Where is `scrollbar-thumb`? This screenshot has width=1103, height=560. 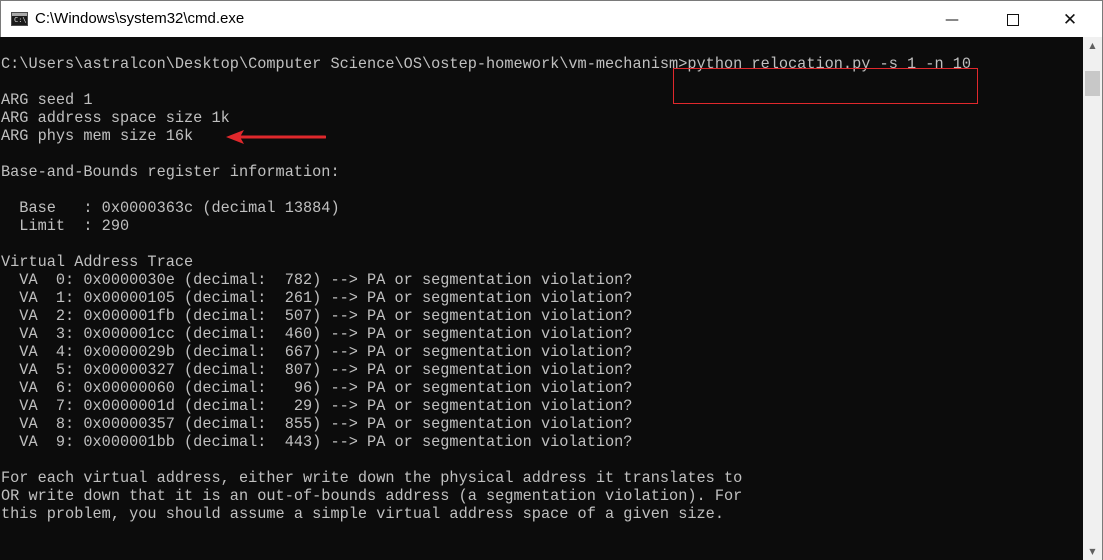 scrollbar-thumb is located at coordinates (1092, 83).